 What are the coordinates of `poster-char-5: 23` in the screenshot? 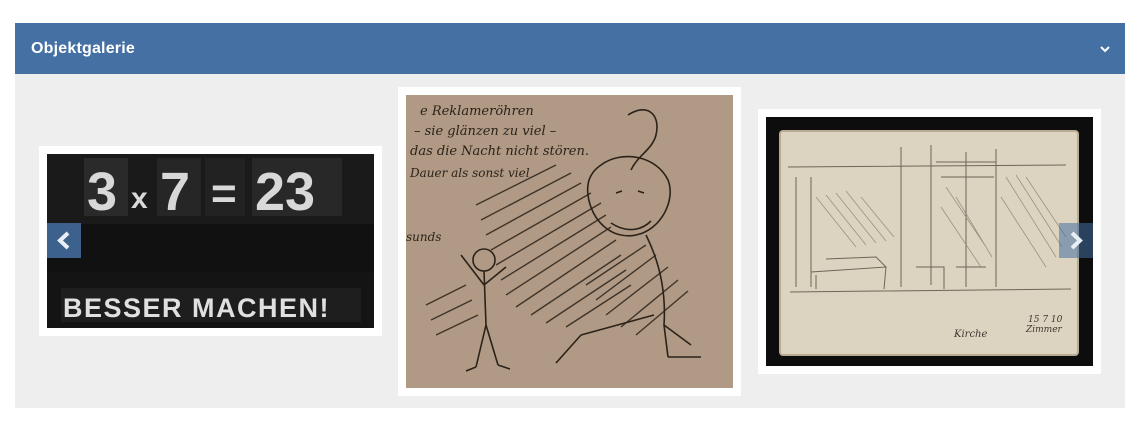 It's located at (285, 192).